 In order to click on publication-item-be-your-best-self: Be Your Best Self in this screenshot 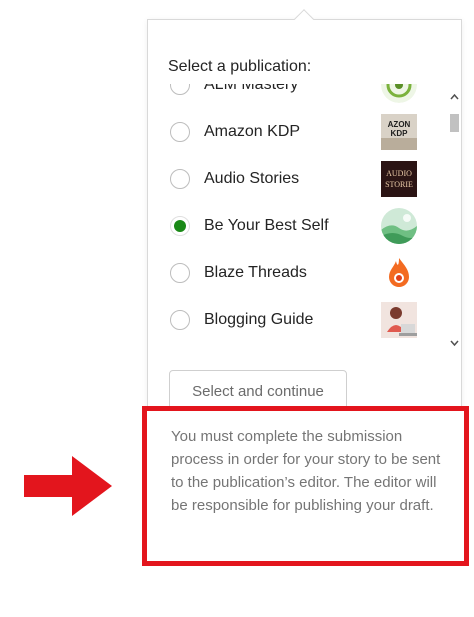, I will do `click(298, 225)`.